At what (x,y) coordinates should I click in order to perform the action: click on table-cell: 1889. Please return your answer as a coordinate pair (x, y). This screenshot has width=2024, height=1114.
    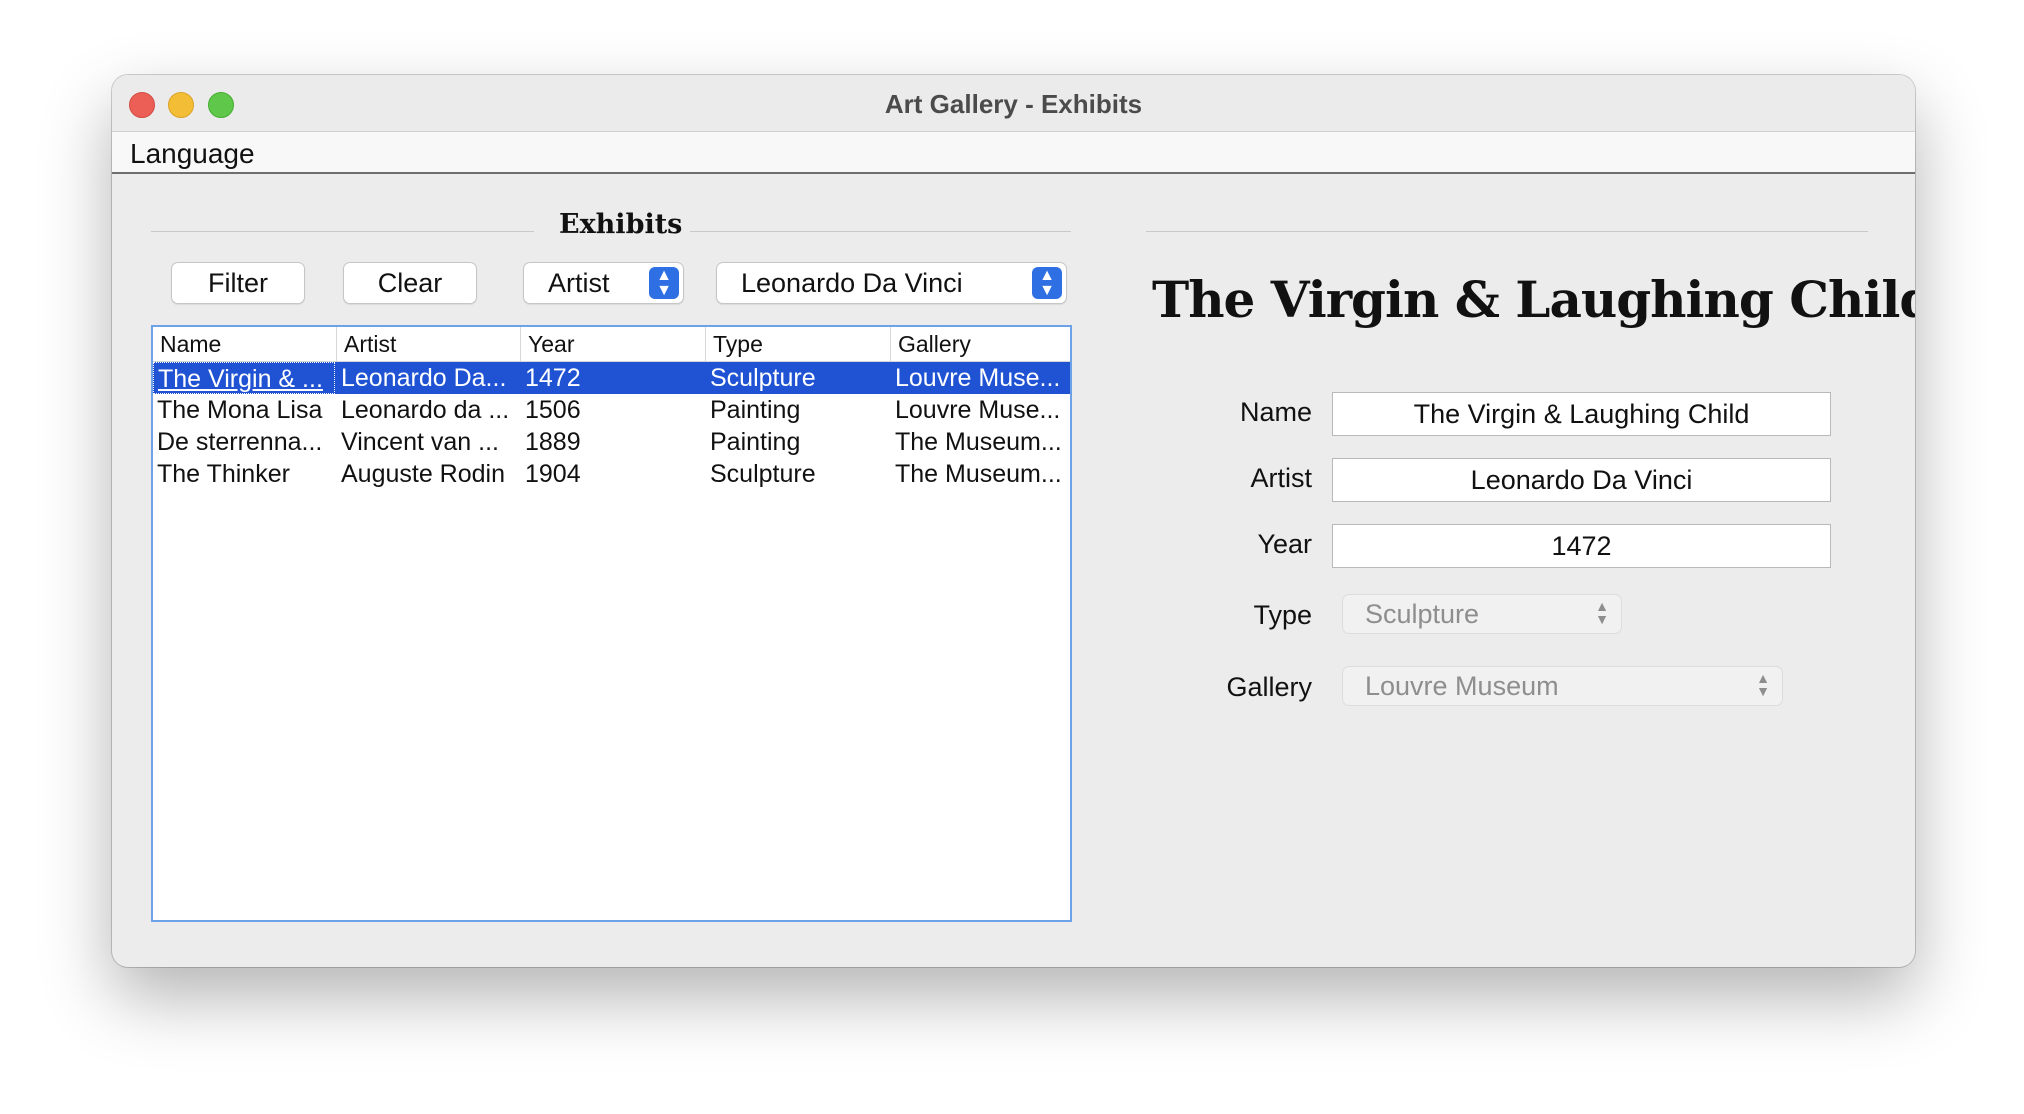
    Looking at the image, I should click on (553, 442).